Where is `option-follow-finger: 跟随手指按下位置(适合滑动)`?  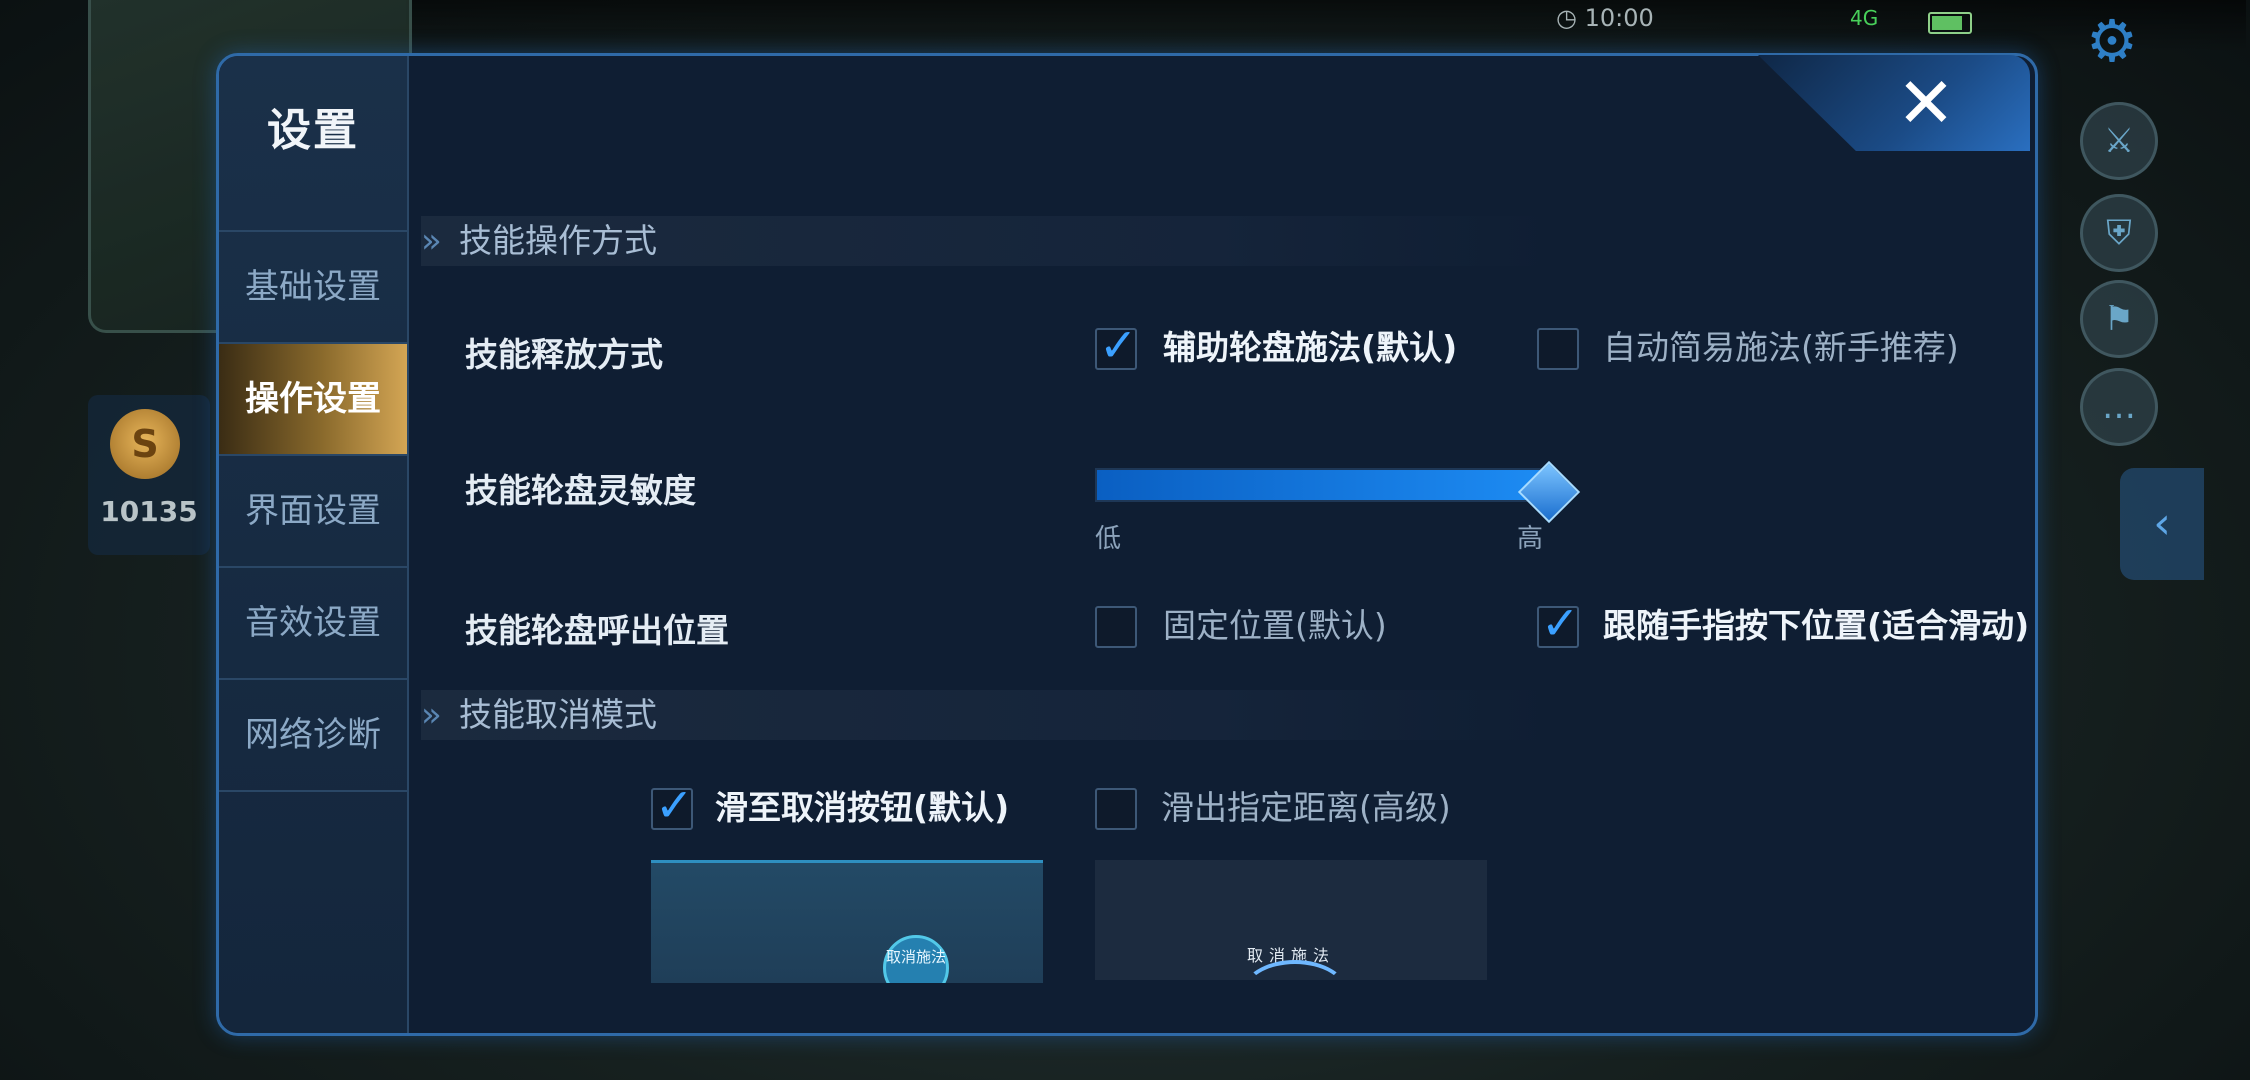 option-follow-finger: 跟随手指按下位置(适合滑动) is located at coordinates (1816, 626).